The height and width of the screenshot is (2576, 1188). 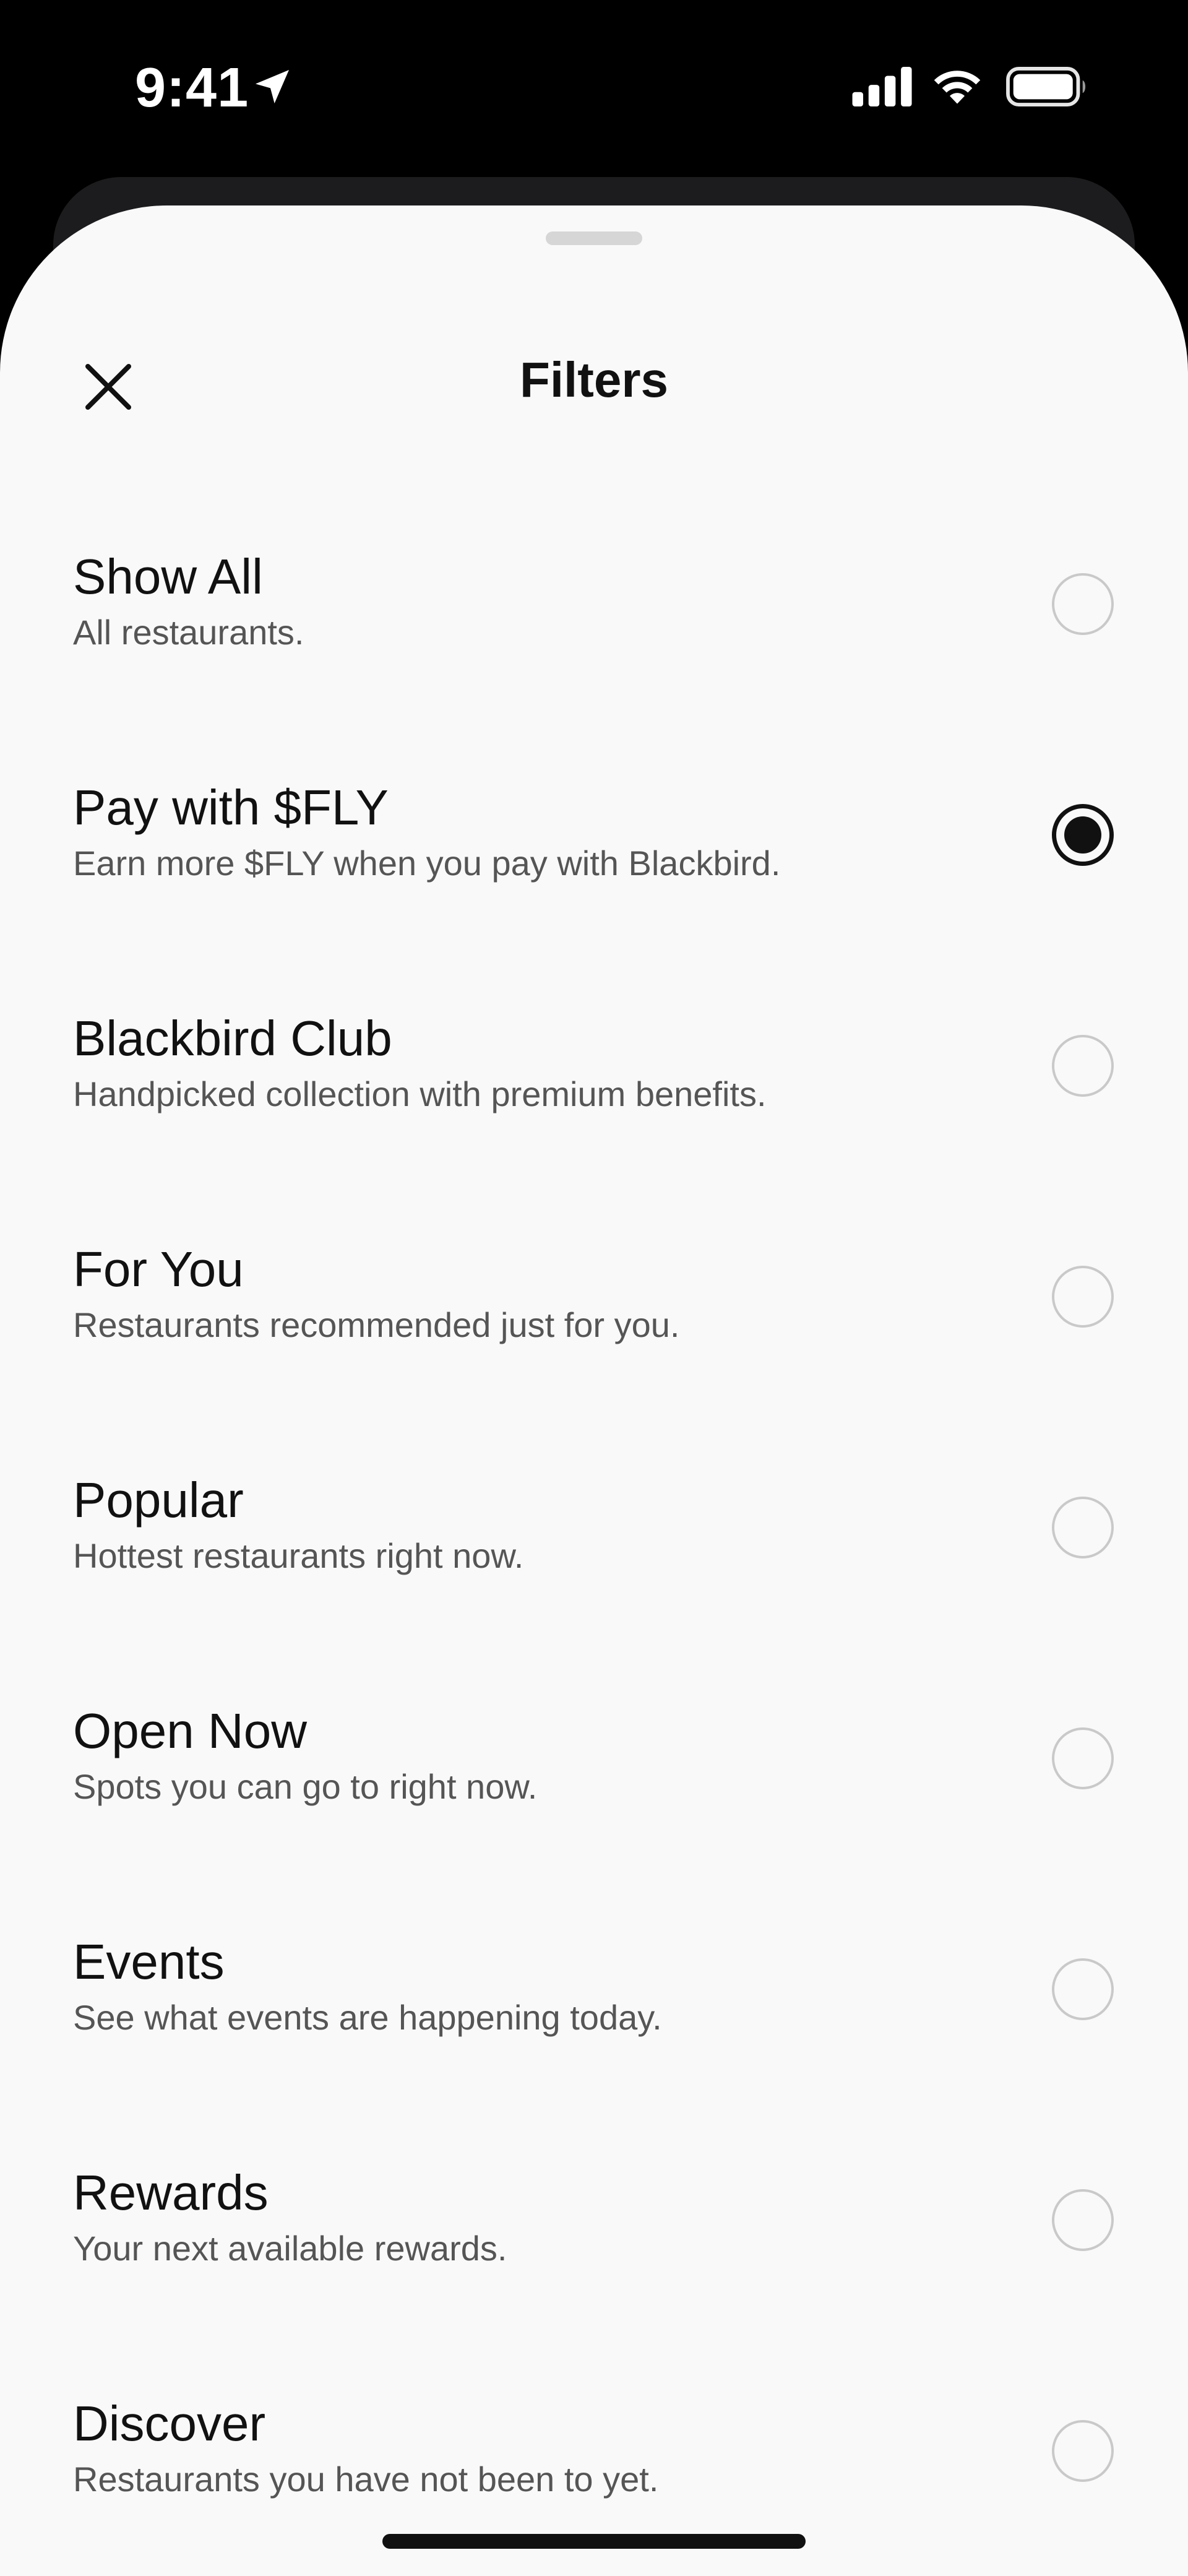 What do you see at coordinates (169, 2423) in the screenshot?
I see `filter-title: Discover` at bounding box center [169, 2423].